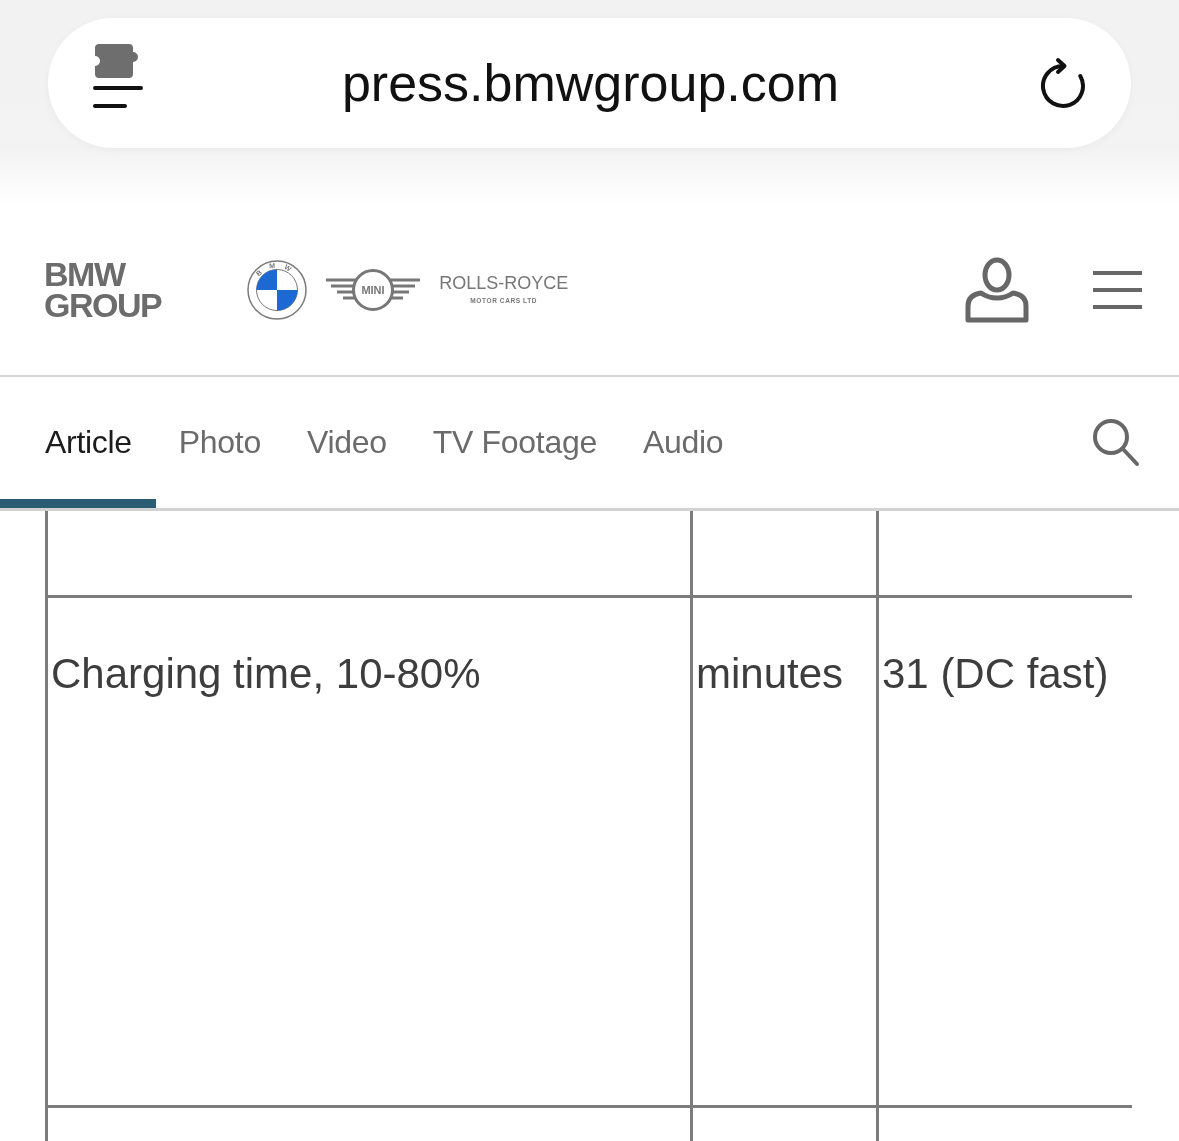 This screenshot has width=1179, height=1141. Describe the element at coordinates (118, 77) in the screenshot. I see `puzzle-lines-icon` at that location.